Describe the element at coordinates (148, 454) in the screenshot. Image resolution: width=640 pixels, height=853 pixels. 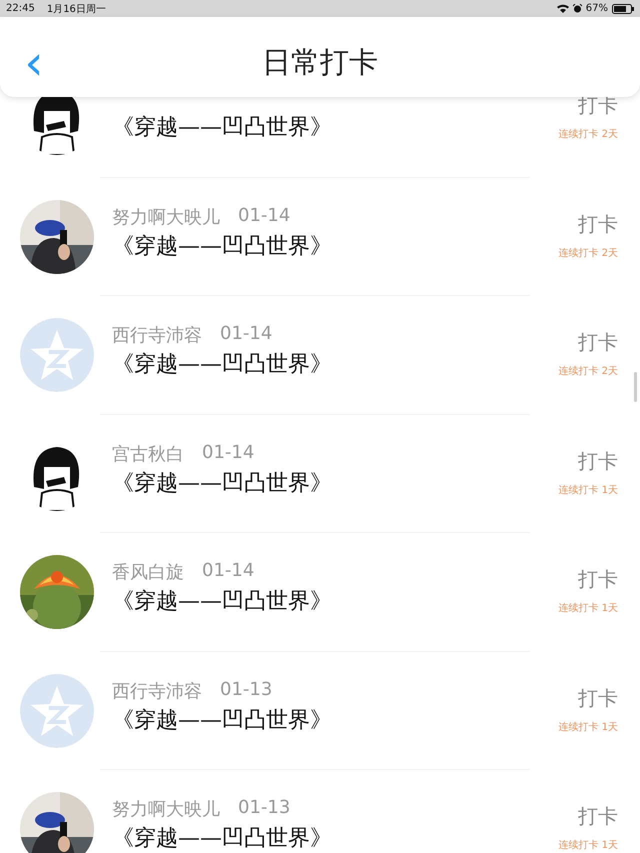
I see `user-name: 宫古秋白` at that location.